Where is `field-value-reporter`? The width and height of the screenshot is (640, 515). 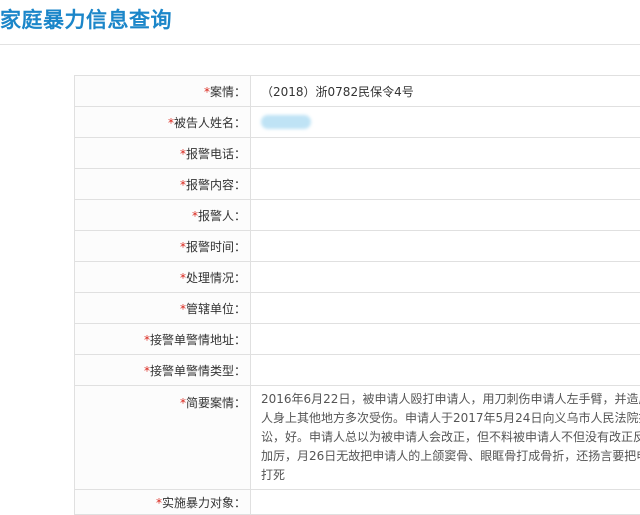
field-value-reporter is located at coordinates (445, 215).